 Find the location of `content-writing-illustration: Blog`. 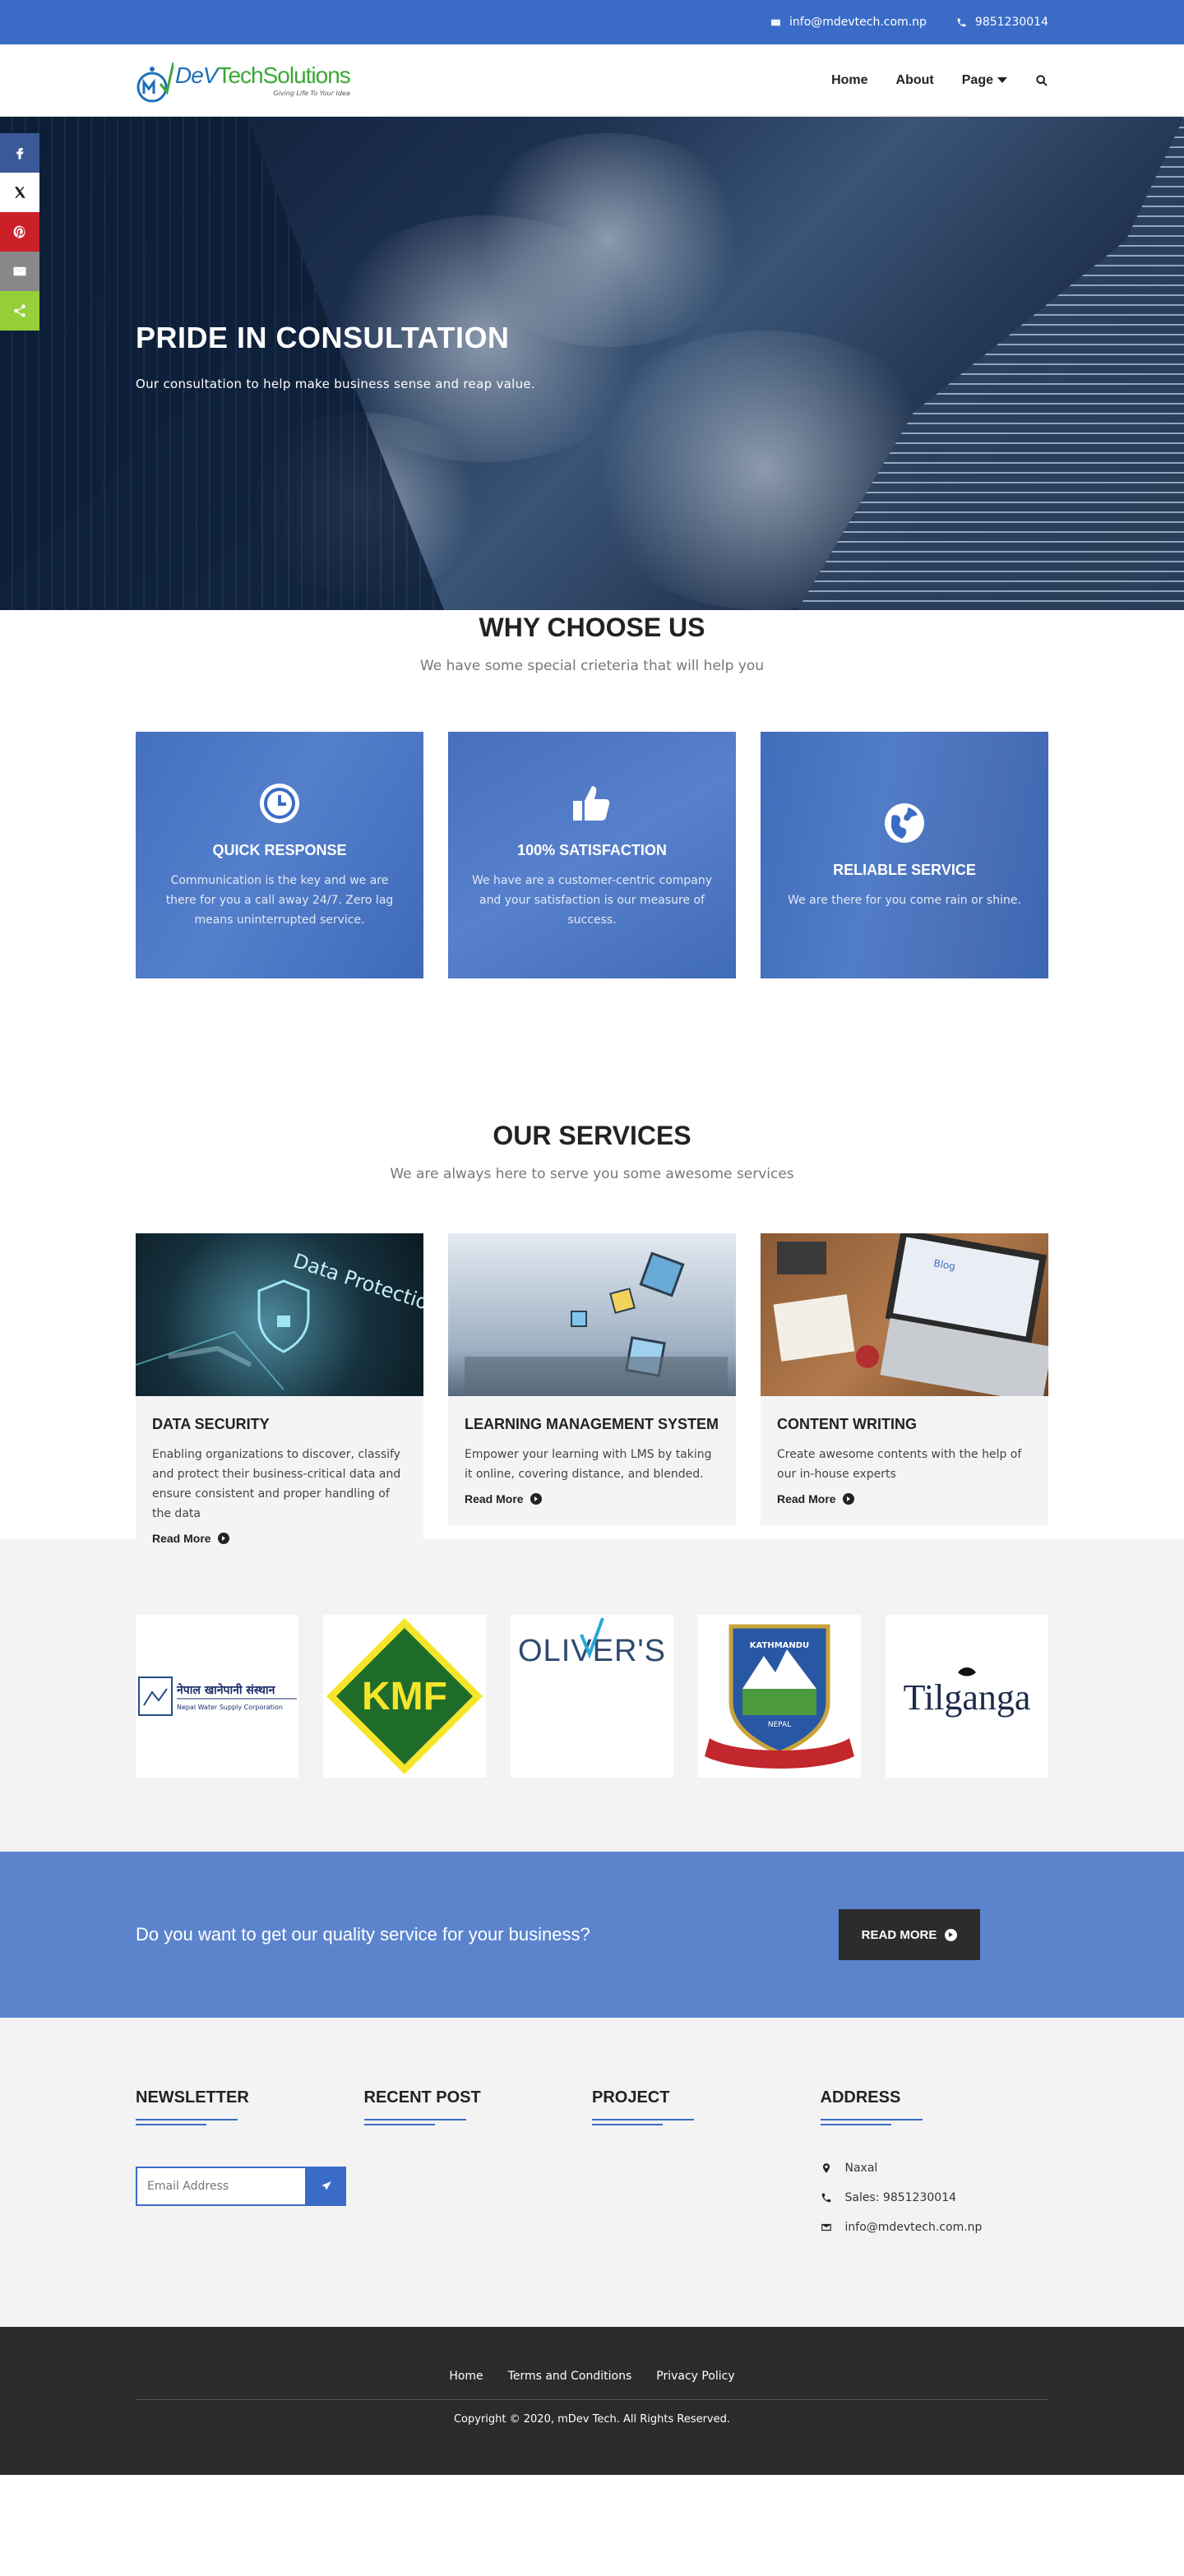

content-writing-illustration: Blog is located at coordinates (910, 1314).